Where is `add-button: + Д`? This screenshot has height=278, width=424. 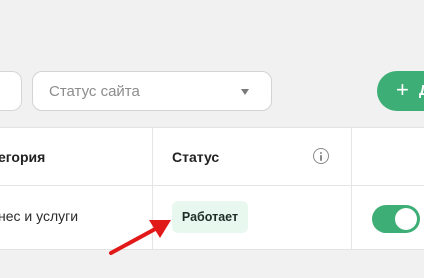 add-button: + Д is located at coordinates (400, 91).